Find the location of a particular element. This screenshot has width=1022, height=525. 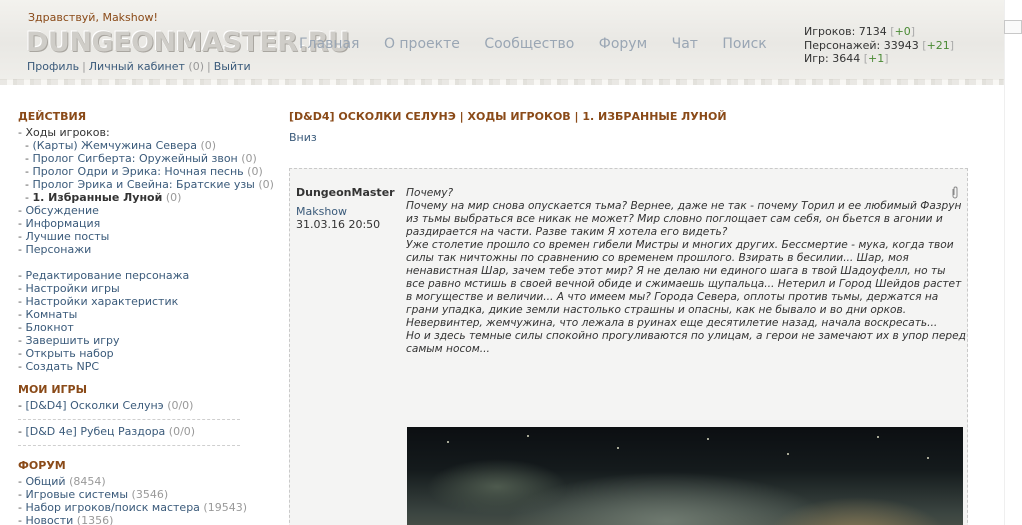

stat-characters: Персонажей: 33943 [+21] is located at coordinates (879, 45).